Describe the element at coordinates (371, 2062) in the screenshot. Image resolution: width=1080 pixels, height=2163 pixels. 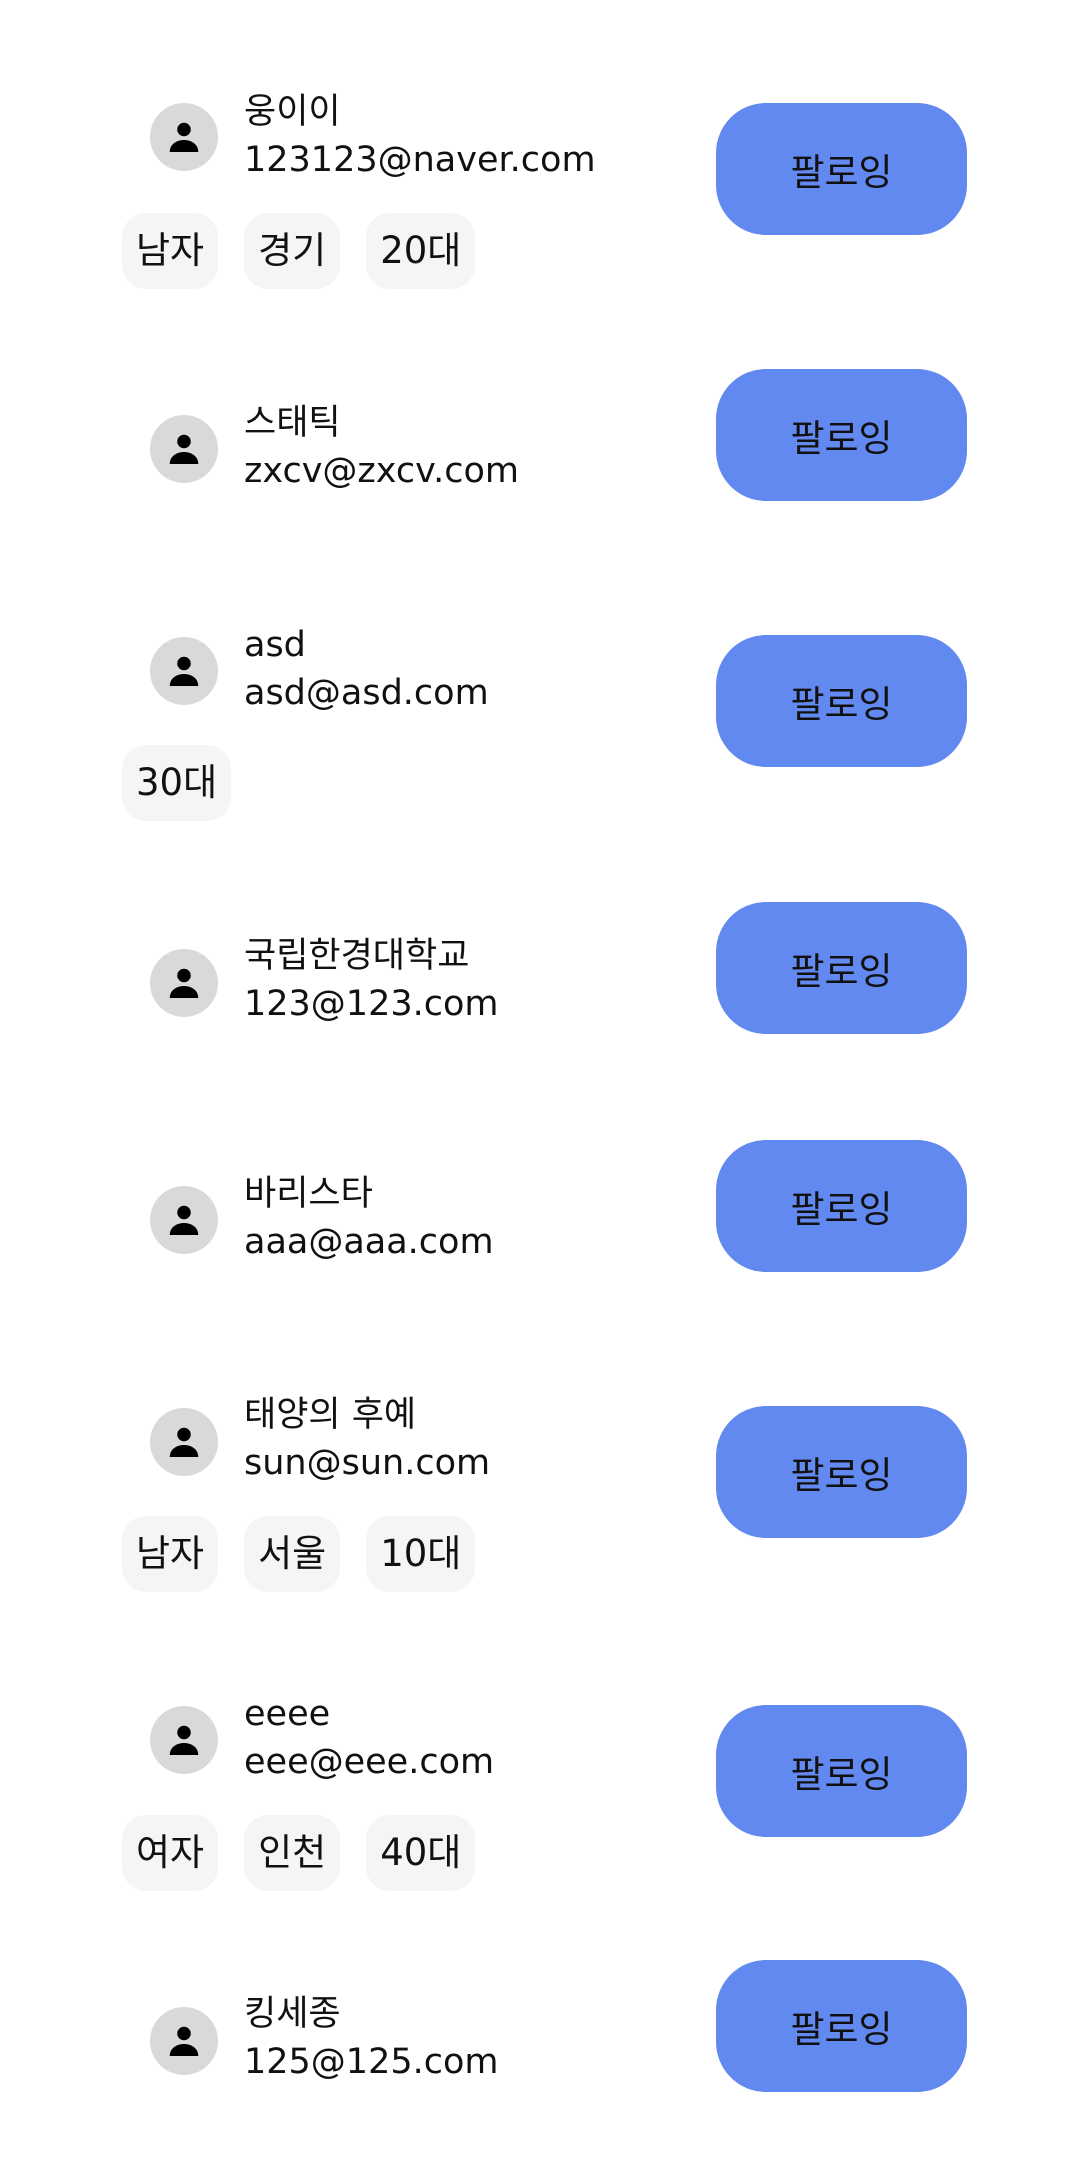
I see `user-email: 125@125.com` at that location.